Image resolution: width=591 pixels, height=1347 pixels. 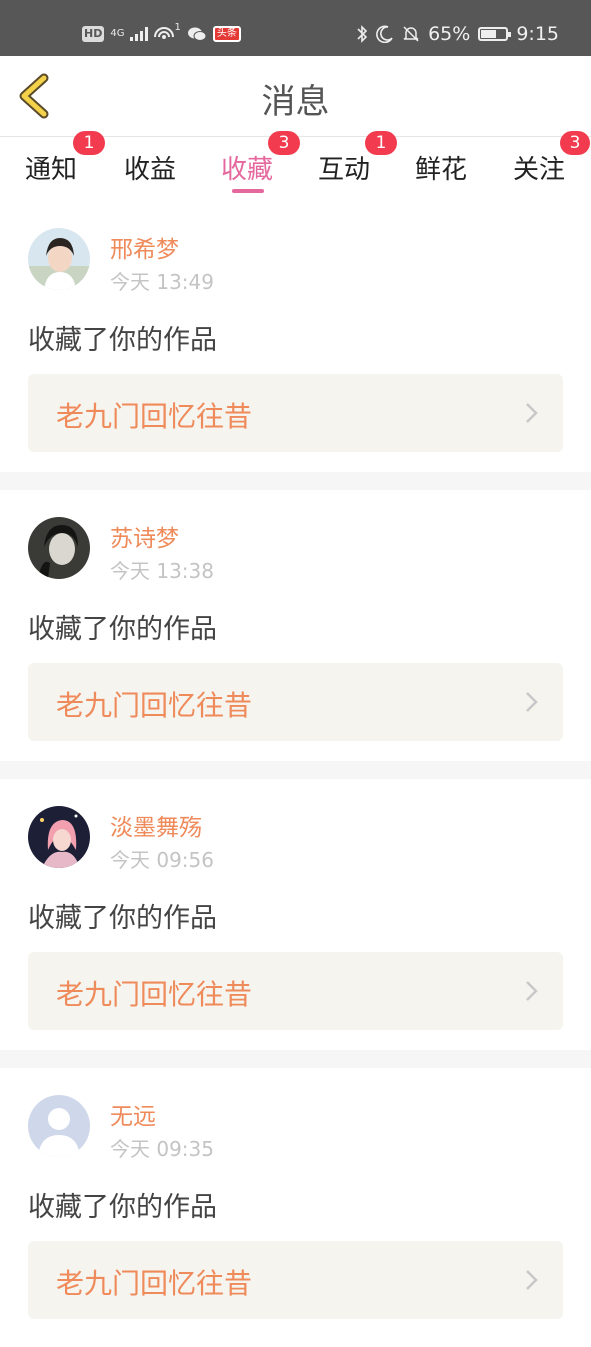 What do you see at coordinates (539, 167) in the screenshot?
I see `tab-follows: 关注` at bounding box center [539, 167].